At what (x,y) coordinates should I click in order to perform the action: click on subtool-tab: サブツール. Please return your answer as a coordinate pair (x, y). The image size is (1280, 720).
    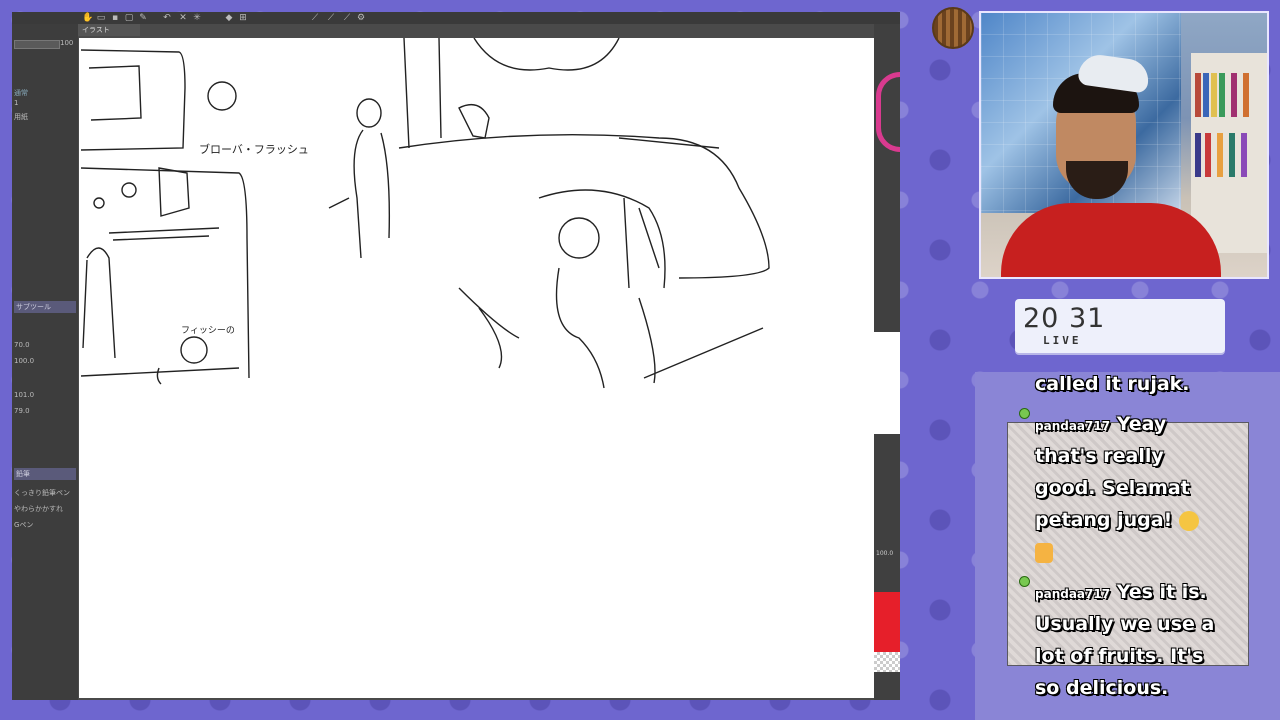
    Looking at the image, I should click on (45, 307).